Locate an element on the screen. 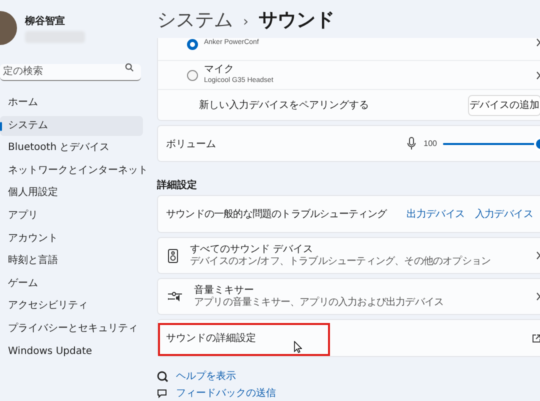 The width and height of the screenshot is (540, 401). footer-link: フィードバックの送信 is located at coordinates (226, 393).